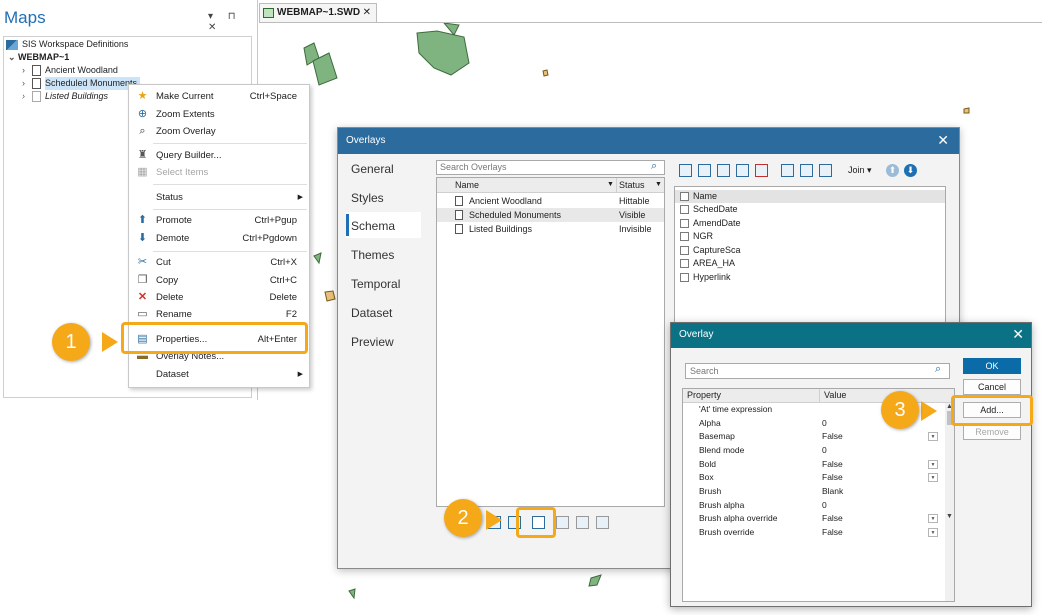 Image resolution: width=1042 pixels, height=615 pixels. Describe the element at coordinates (467, 185) in the screenshot. I see `column-header-name: Name` at that location.